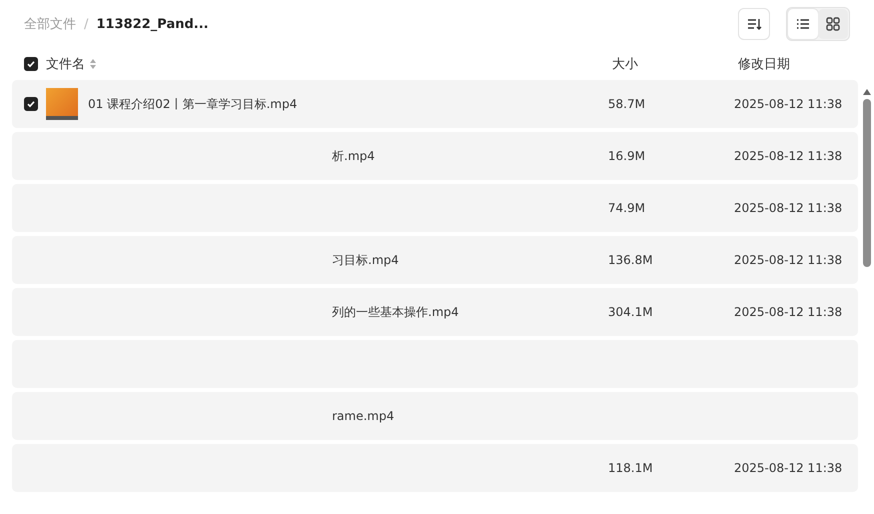  What do you see at coordinates (630, 312) in the screenshot?
I see `file-size: 304.1M` at bounding box center [630, 312].